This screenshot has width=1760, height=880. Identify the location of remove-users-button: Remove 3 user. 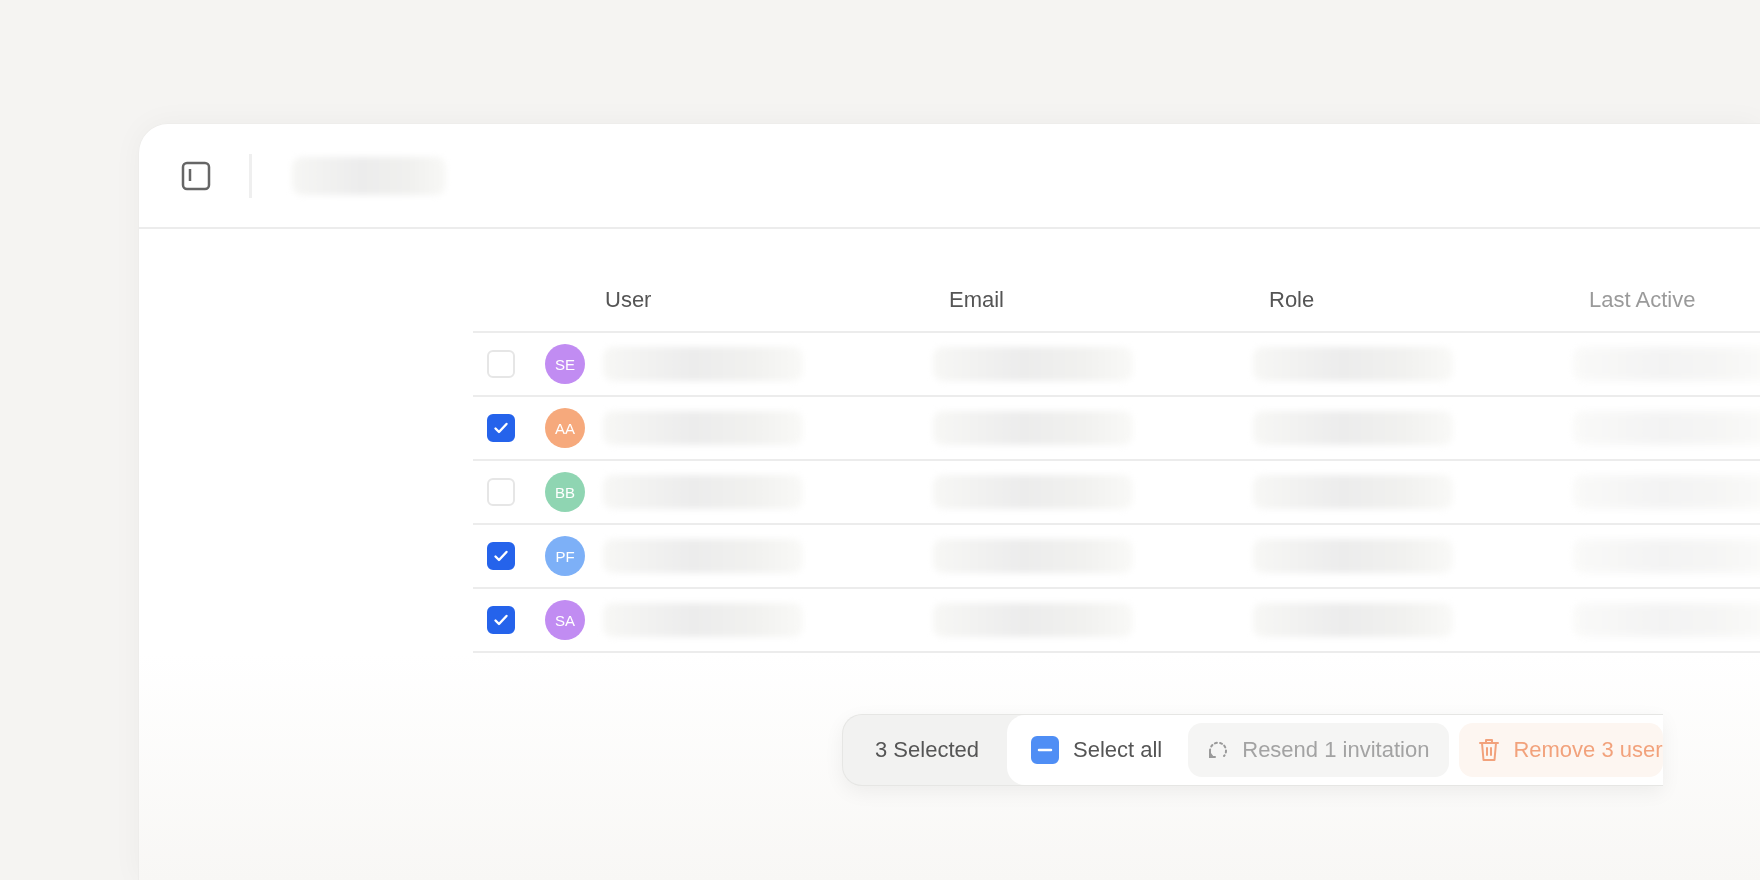
(1561, 750).